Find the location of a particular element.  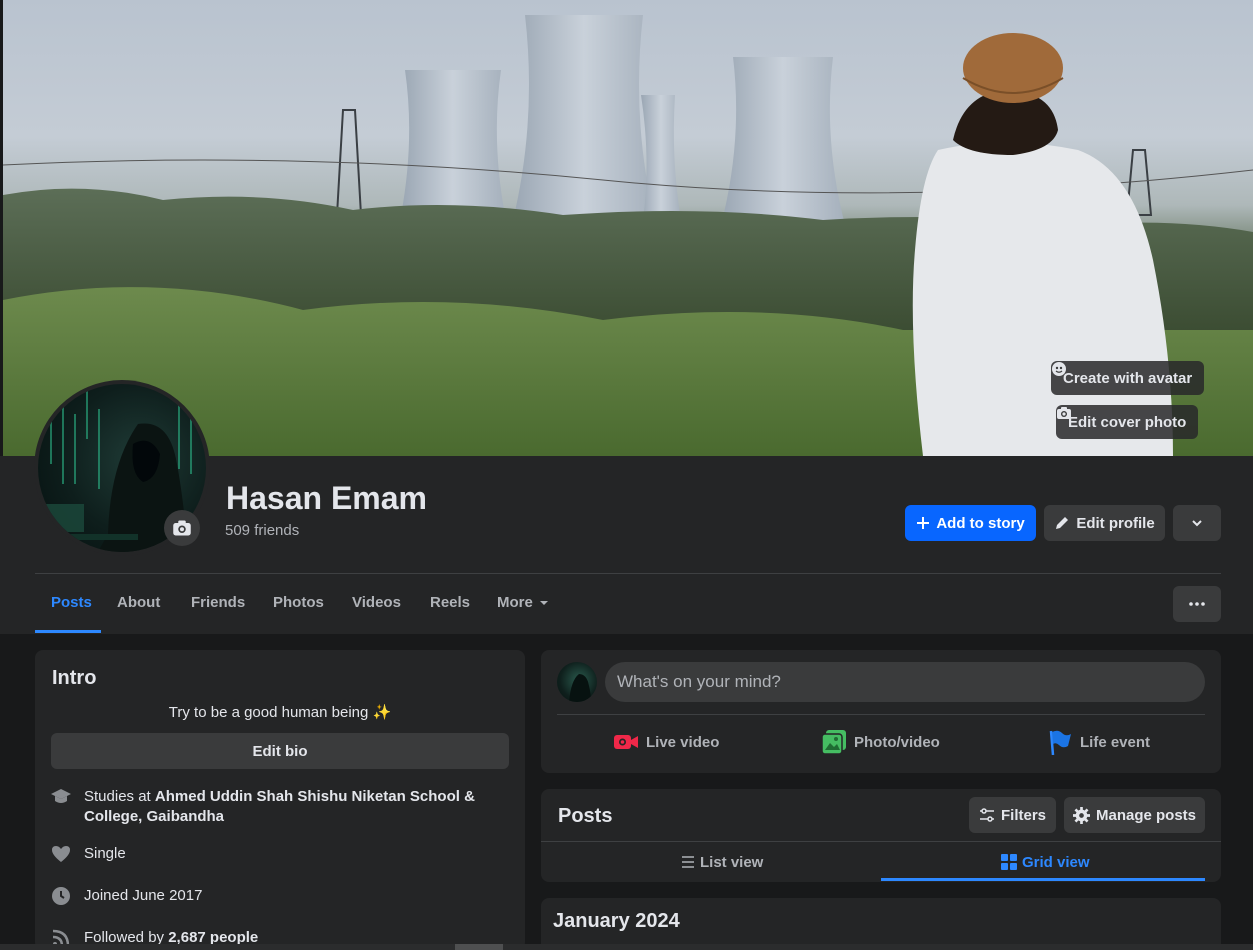

bio-text: Try to be a good human being ✨ is located at coordinates (280, 712).